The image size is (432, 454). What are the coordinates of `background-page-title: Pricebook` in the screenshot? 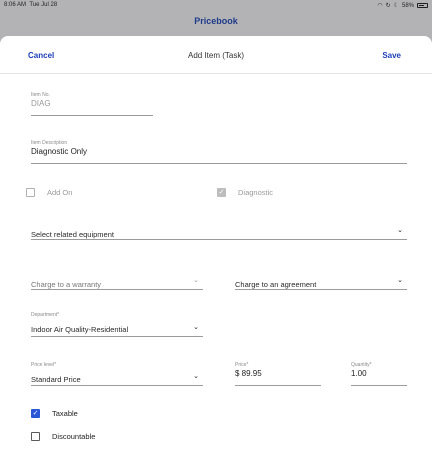 It's located at (216, 21).